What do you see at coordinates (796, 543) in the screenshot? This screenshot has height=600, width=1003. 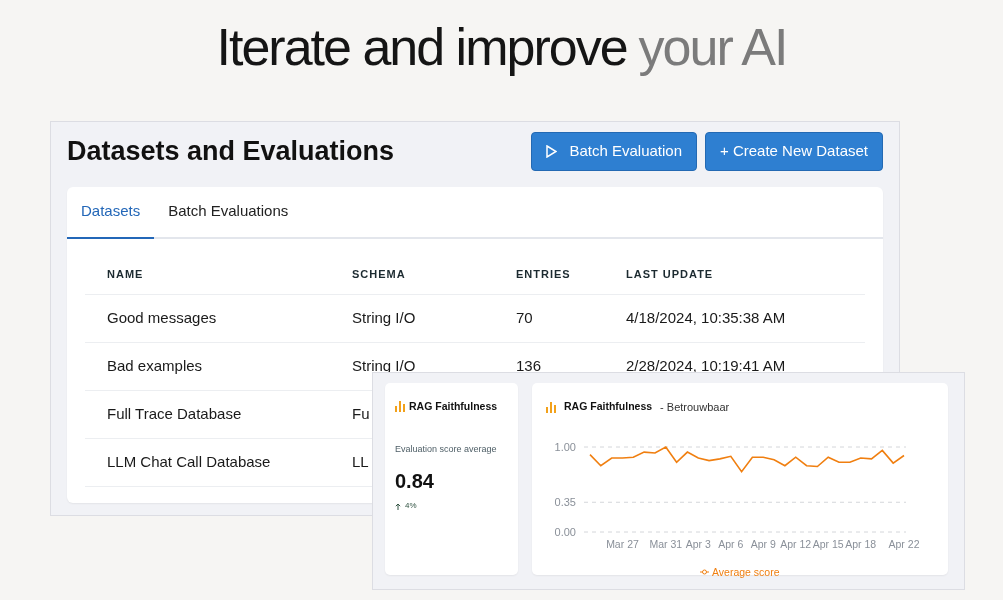 I see `x-tick-label: Apr 12` at bounding box center [796, 543].